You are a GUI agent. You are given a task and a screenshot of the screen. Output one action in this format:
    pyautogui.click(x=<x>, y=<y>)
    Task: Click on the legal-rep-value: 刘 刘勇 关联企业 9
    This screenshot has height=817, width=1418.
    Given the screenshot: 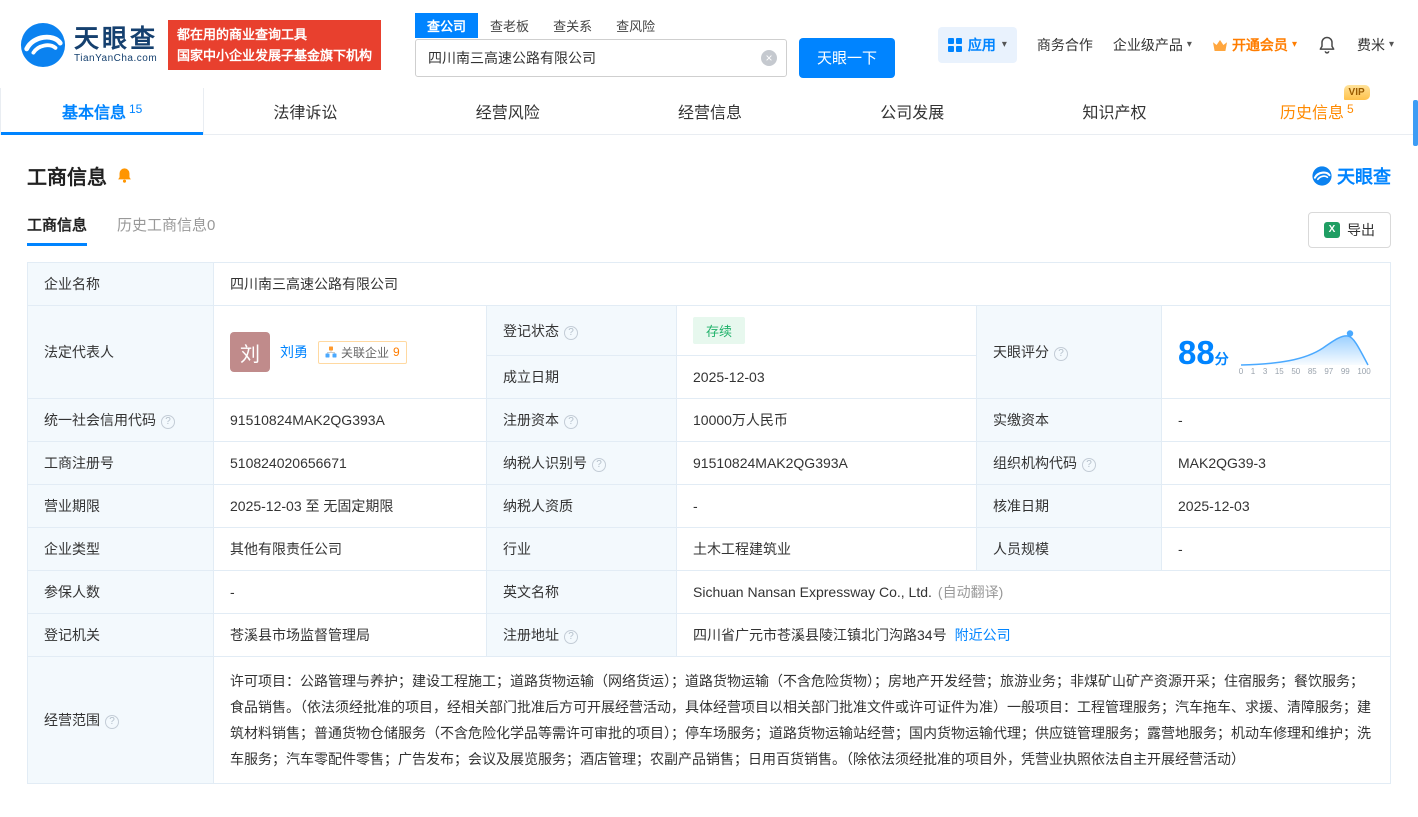 What is the action you would take?
    pyautogui.click(x=350, y=352)
    